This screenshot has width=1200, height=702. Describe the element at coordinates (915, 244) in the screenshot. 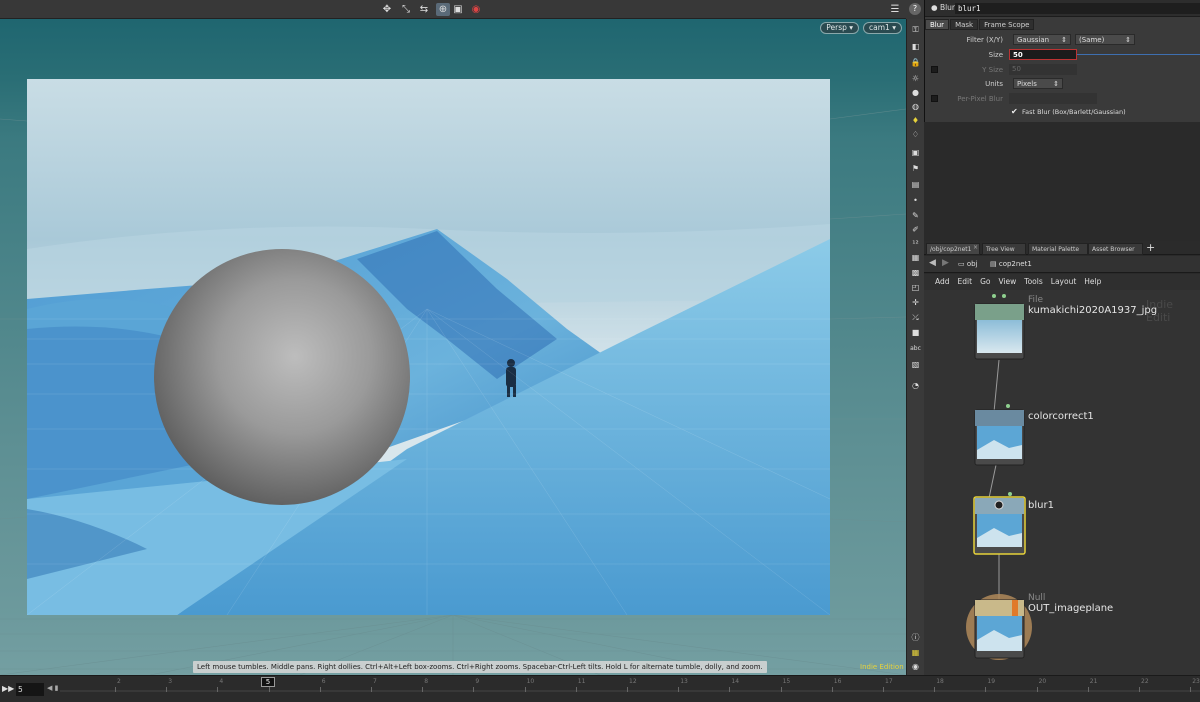

I see `measure-icon: ¹²` at that location.